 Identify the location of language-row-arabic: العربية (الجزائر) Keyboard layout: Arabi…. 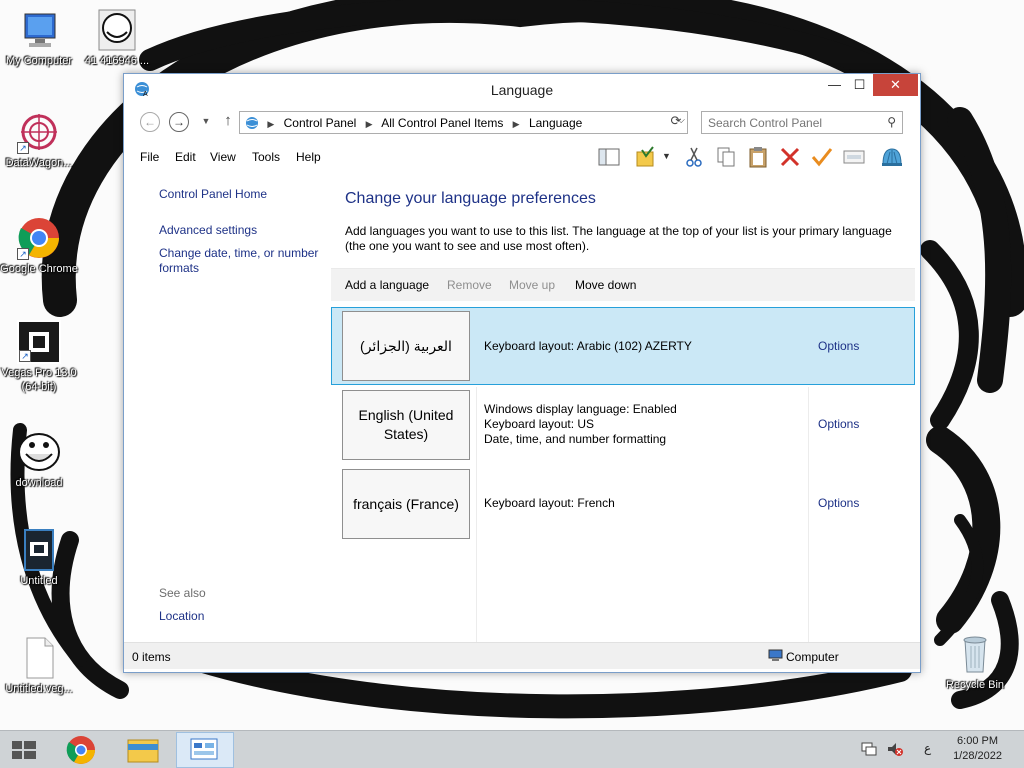
(623, 346).